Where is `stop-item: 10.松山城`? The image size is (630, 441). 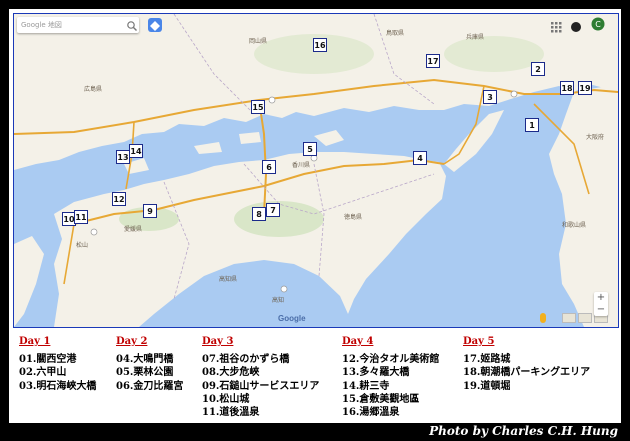 stop-item: 10.松山城 is located at coordinates (226, 399).